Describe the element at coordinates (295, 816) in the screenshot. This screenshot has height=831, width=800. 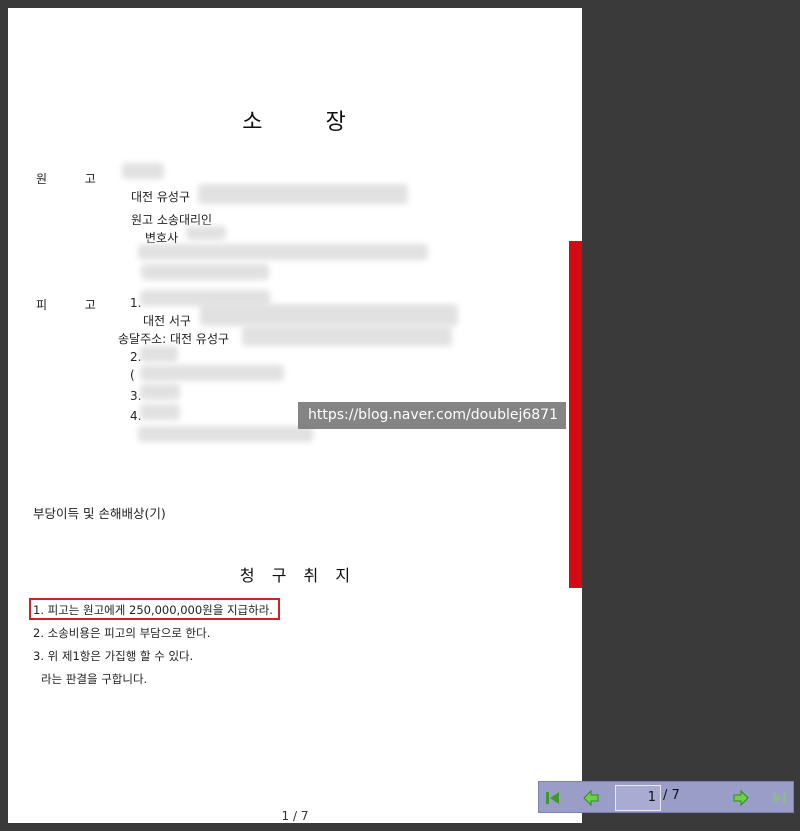
I see `page-footer: 1 / 7` at that location.